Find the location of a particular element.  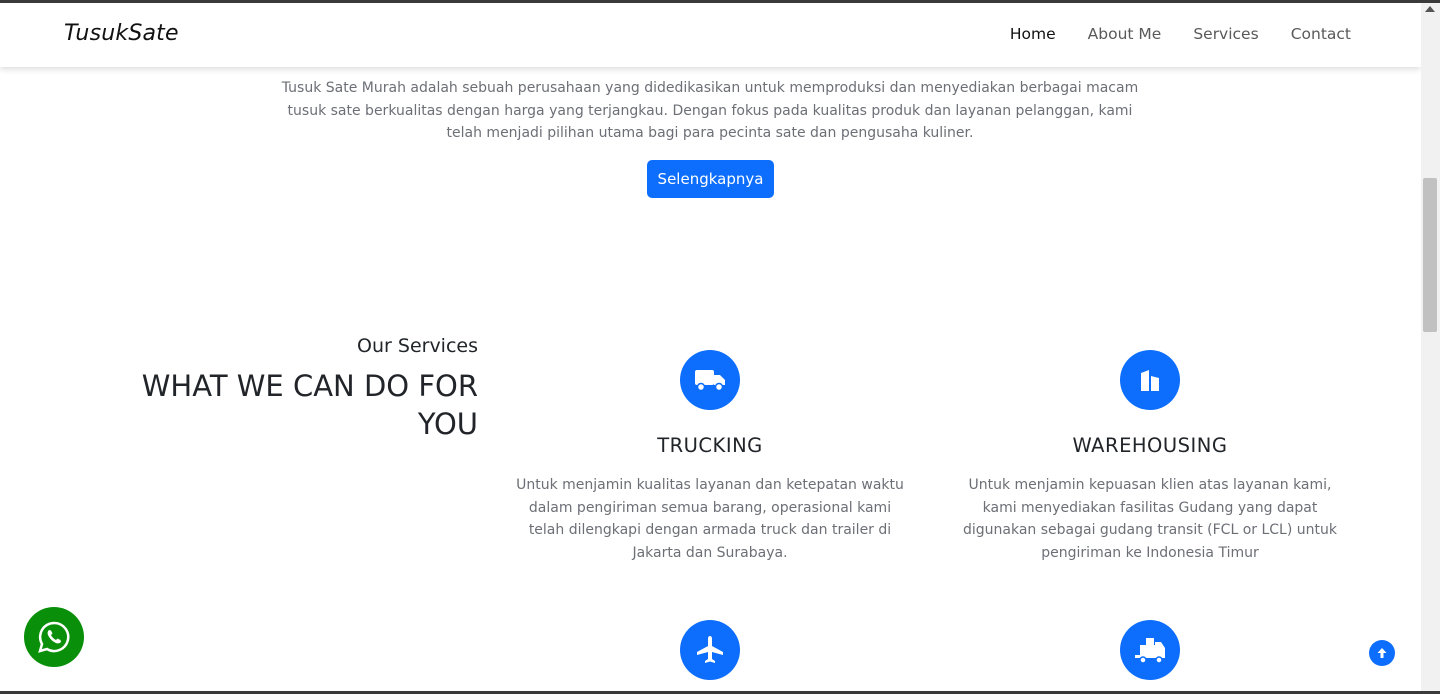

service-title: TRUCKING is located at coordinates (710, 445).